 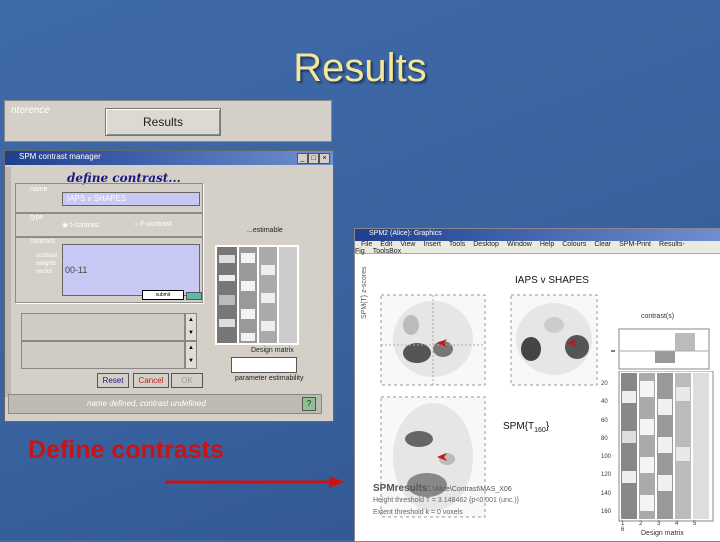 I want to click on graphics-menu-item: Tools, so click(x=457, y=244).